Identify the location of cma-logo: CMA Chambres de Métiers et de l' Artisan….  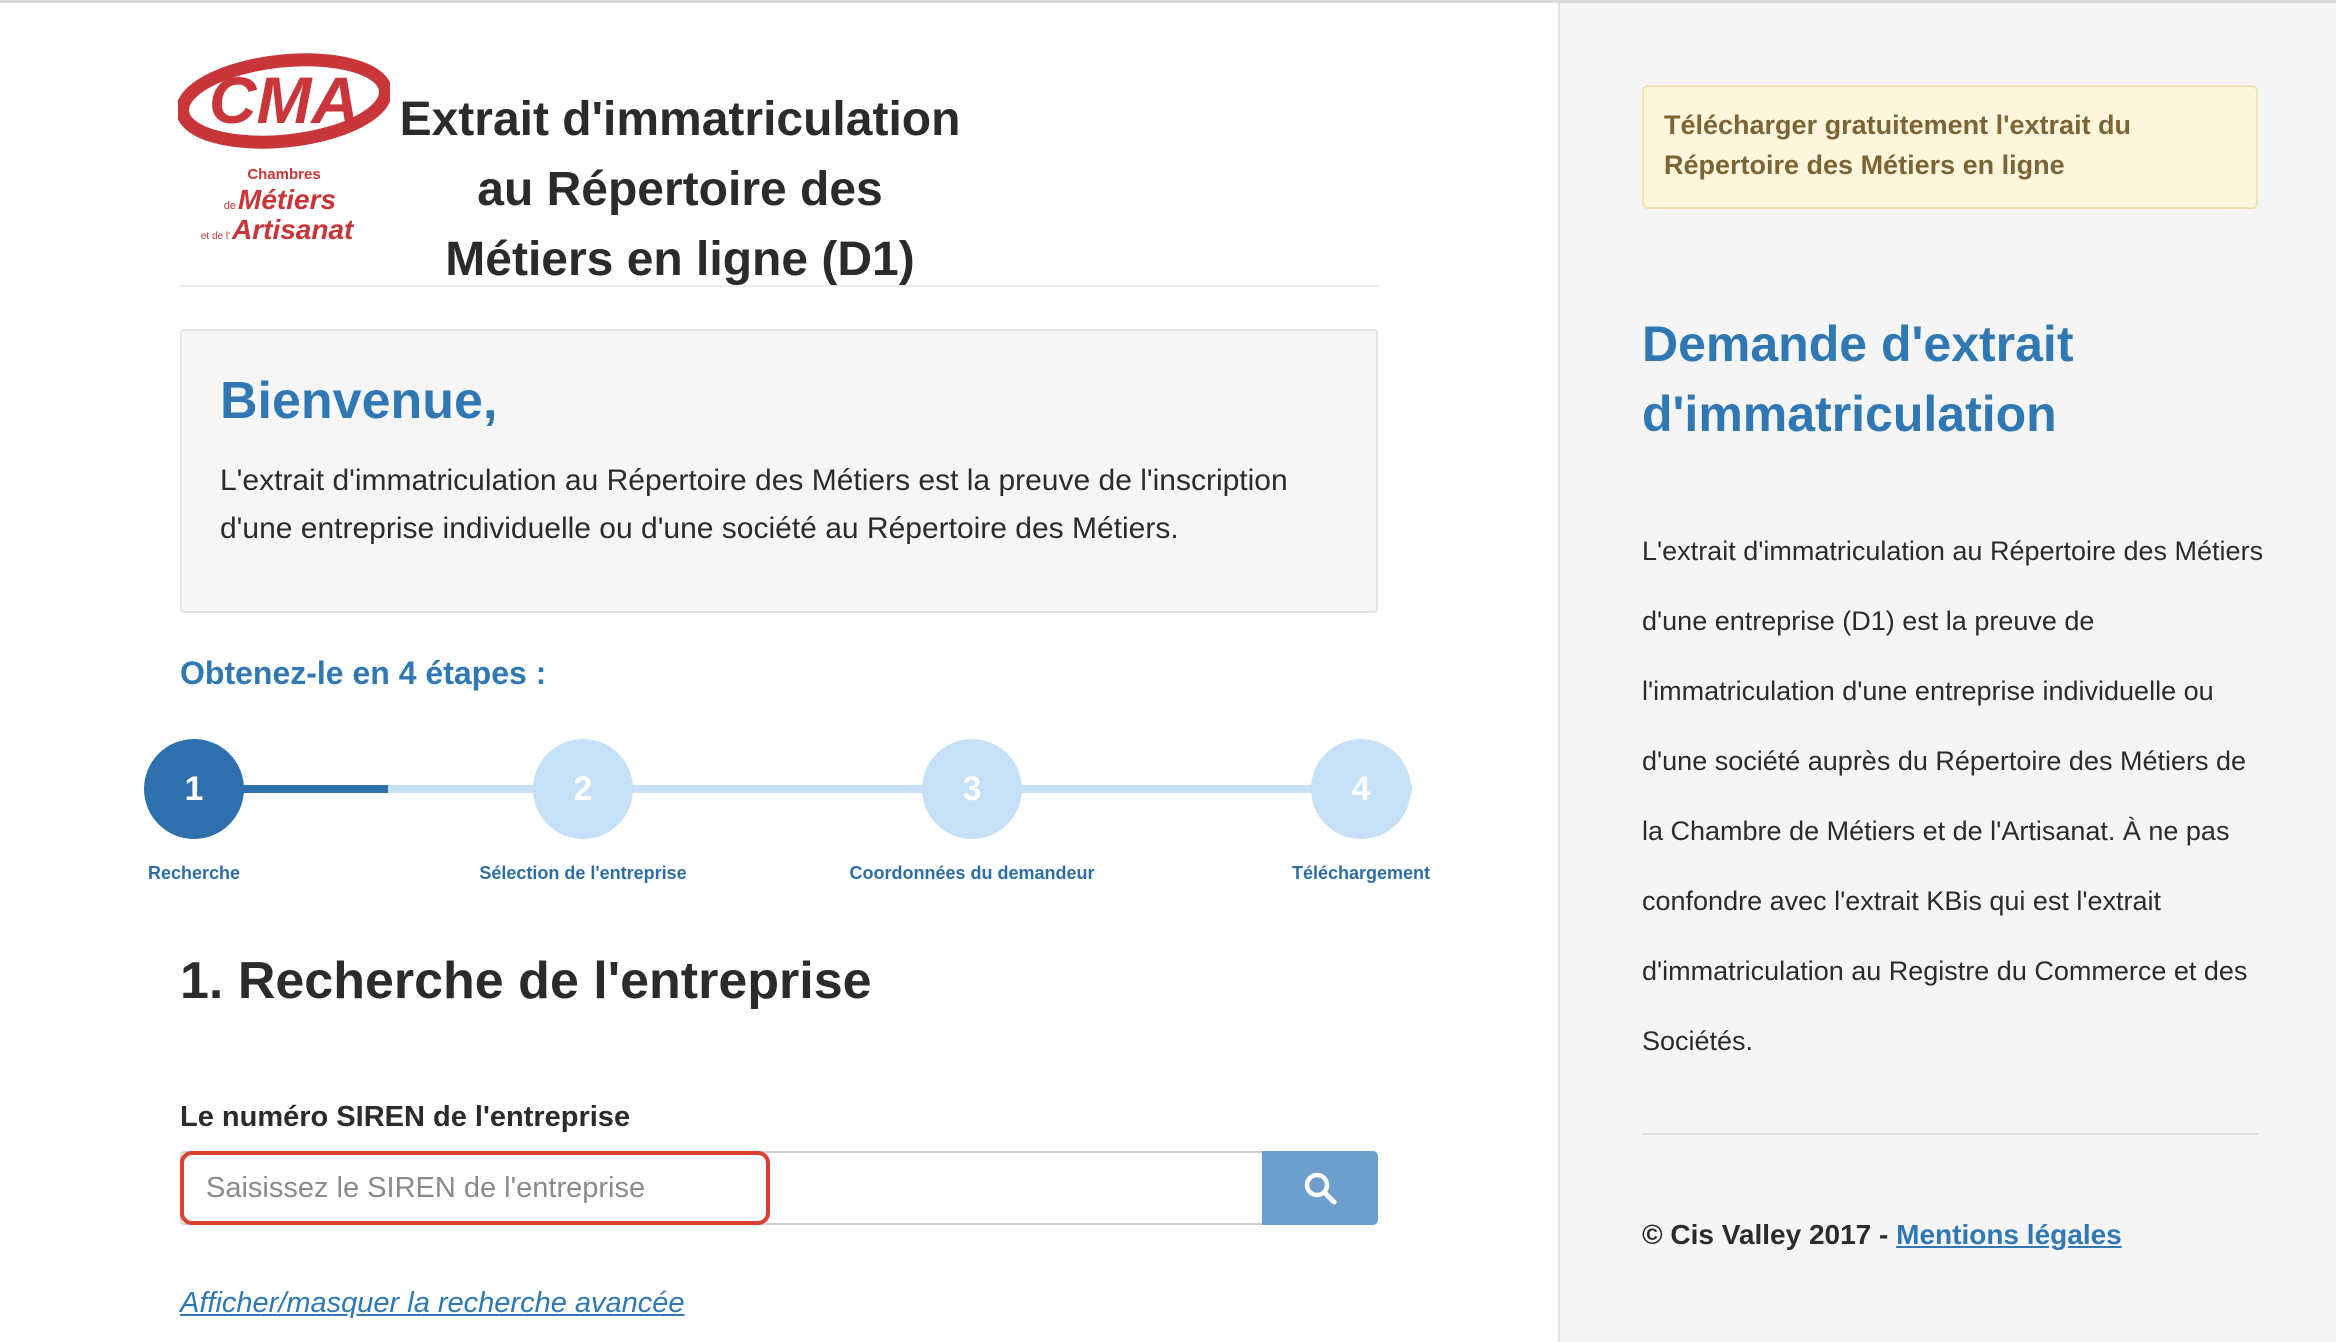
(284, 149).